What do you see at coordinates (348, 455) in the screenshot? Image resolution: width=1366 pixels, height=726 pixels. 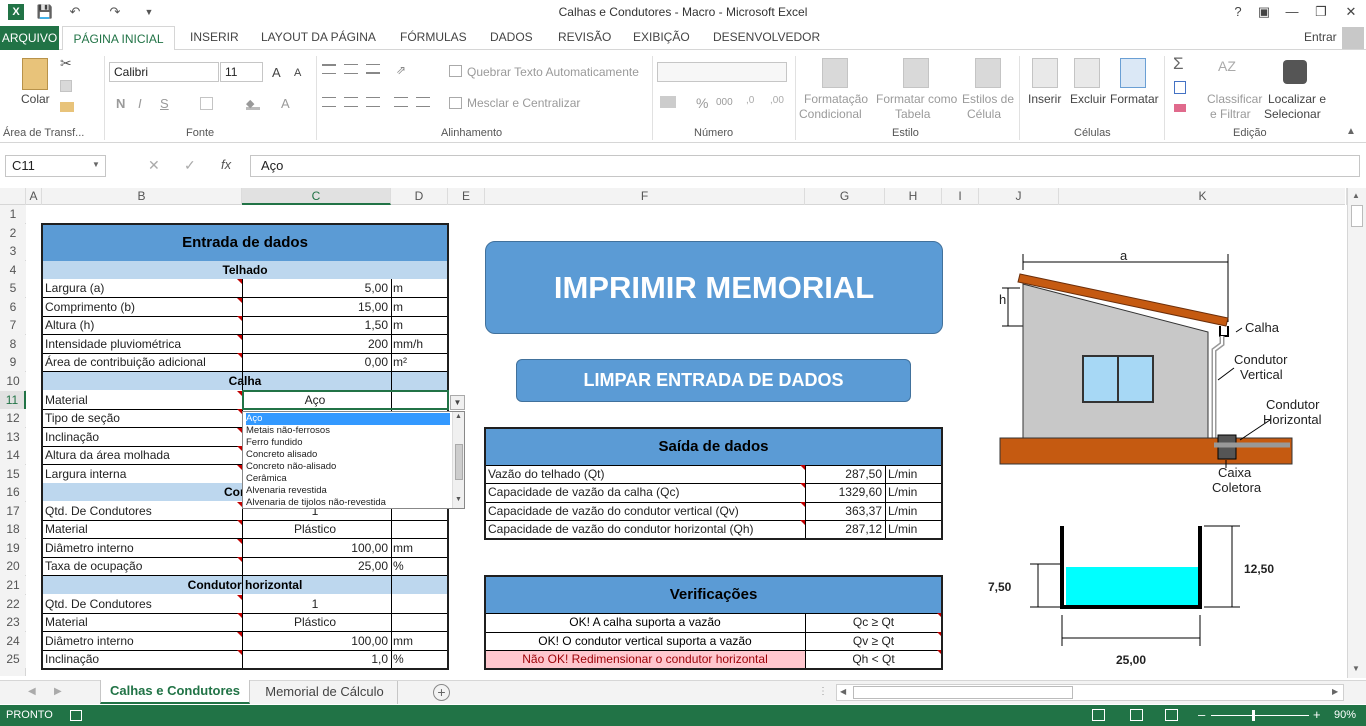 I see `dropdown-item: Concreto alisado` at bounding box center [348, 455].